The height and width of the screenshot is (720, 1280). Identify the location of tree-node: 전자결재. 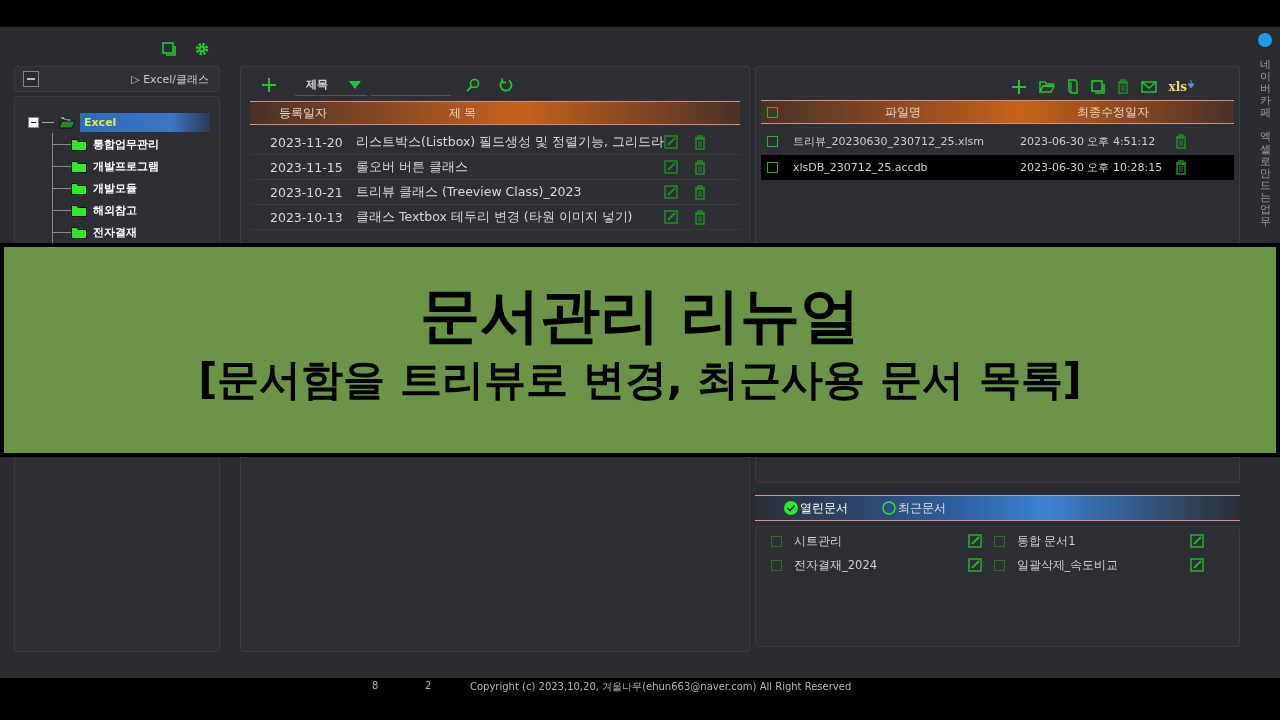
(115, 232).